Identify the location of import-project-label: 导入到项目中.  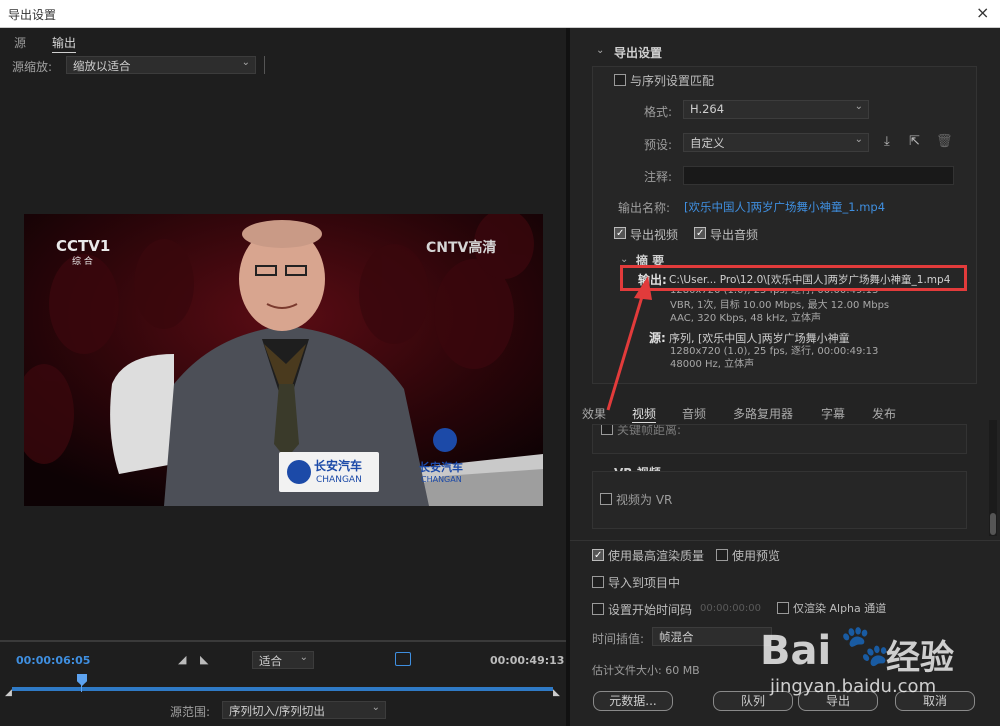
(644, 583).